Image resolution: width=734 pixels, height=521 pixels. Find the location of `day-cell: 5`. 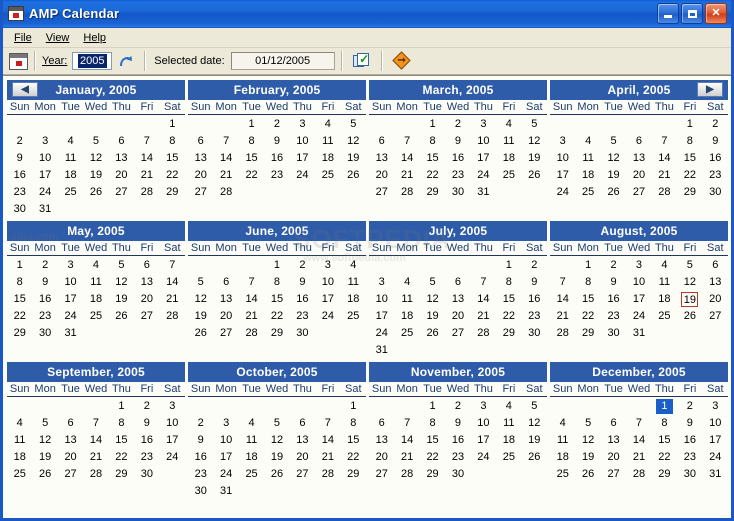

day-cell: 5 is located at coordinates (44, 423).